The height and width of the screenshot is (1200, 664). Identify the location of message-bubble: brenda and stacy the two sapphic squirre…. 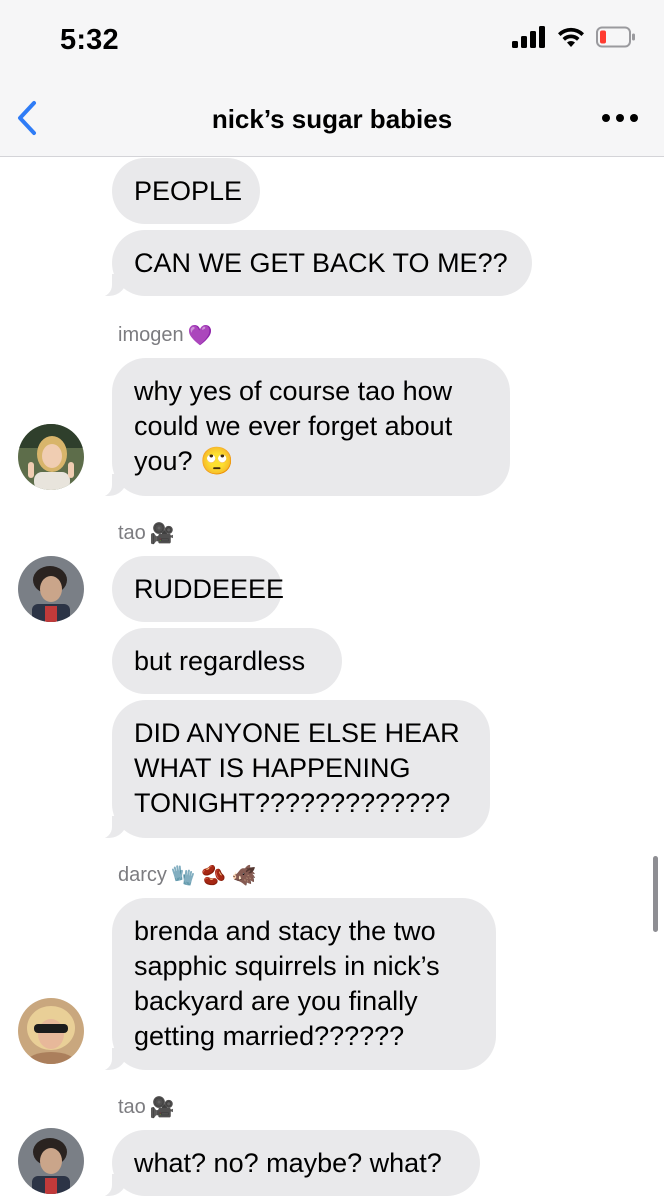
(298, 984).